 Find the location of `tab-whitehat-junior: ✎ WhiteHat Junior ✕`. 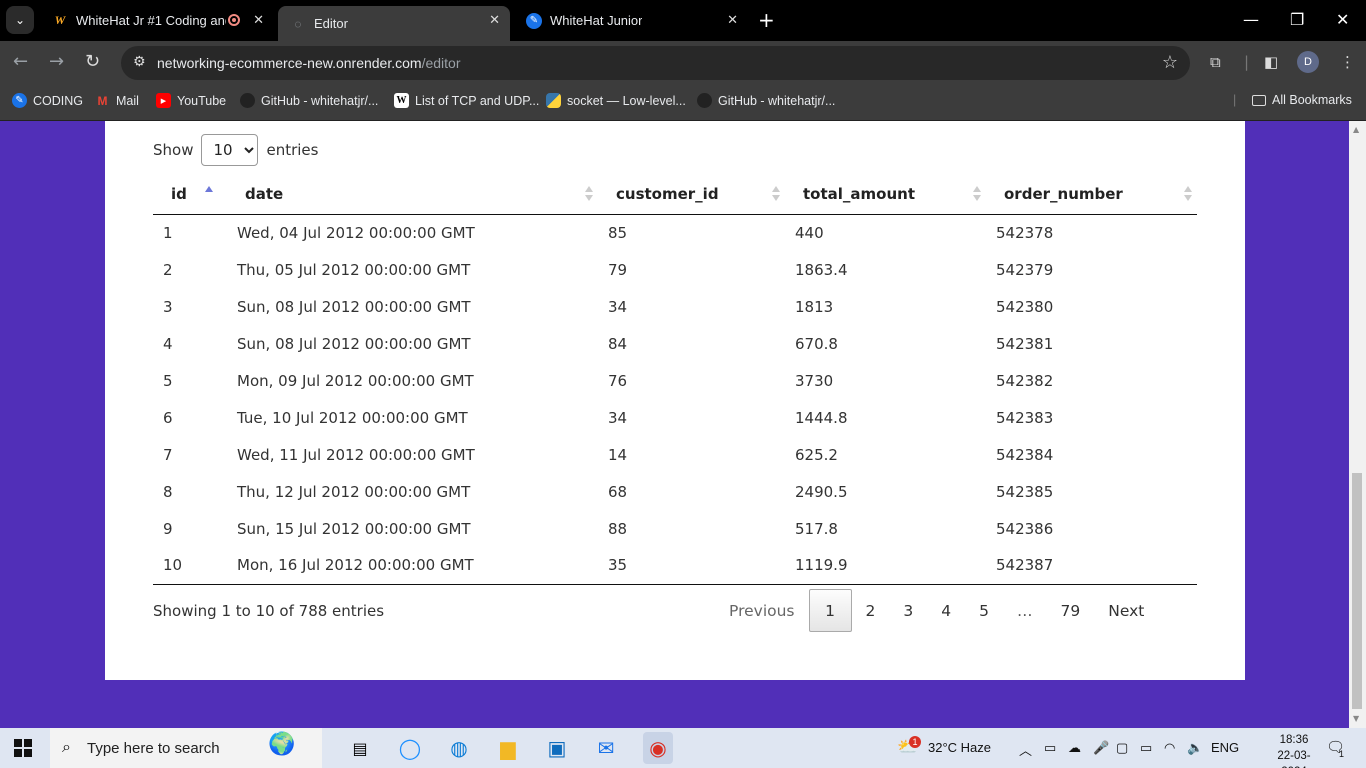

tab-whitehat-junior: ✎ WhiteHat Junior ✕ is located at coordinates (631, 20).